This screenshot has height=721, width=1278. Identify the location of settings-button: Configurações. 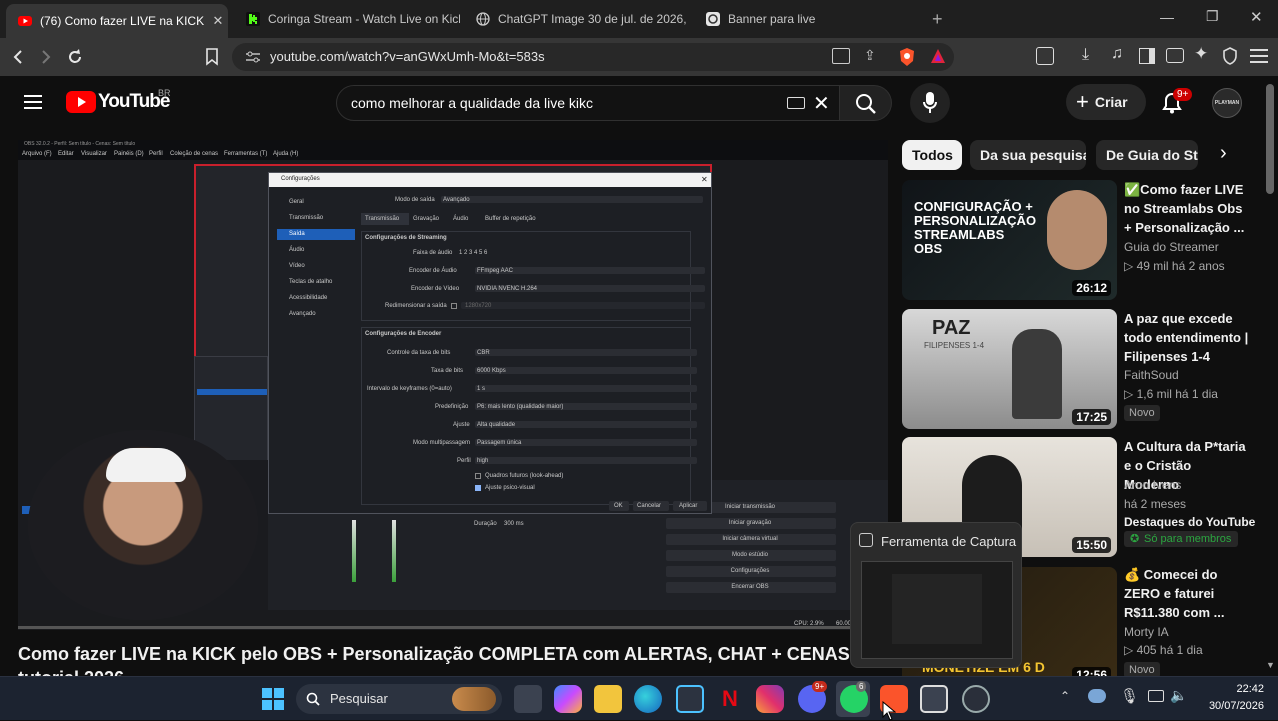
(750, 571).